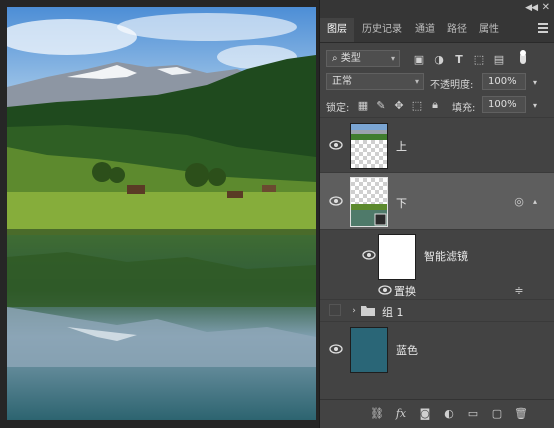  What do you see at coordinates (546, 7) in the screenshot?
I see `close-panel-icon: ✕` at bounding box center [546, 7].